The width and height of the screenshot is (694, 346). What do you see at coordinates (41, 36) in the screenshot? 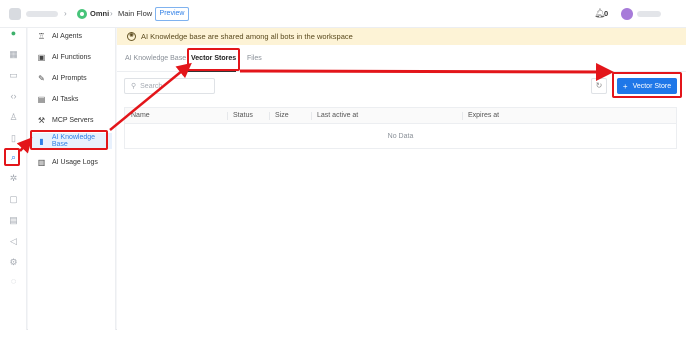
I see `robot-icon: ♖` at bounding box center [41, 36].